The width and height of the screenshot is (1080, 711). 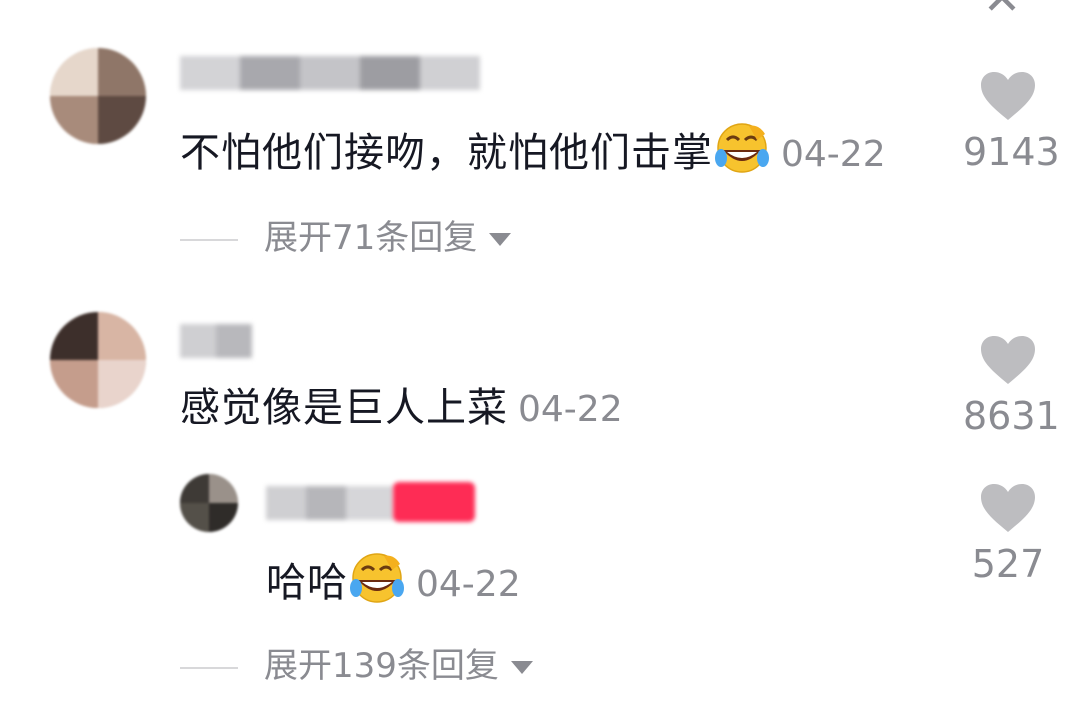 I want to click on reply-date: 04-22, so click(x=468, y=584).